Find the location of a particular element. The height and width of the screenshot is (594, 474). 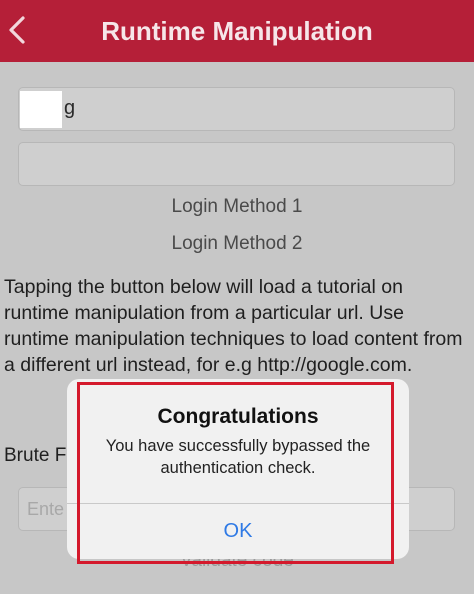

page-title: Runtime Manipulation is located at coordinates (237, 31).